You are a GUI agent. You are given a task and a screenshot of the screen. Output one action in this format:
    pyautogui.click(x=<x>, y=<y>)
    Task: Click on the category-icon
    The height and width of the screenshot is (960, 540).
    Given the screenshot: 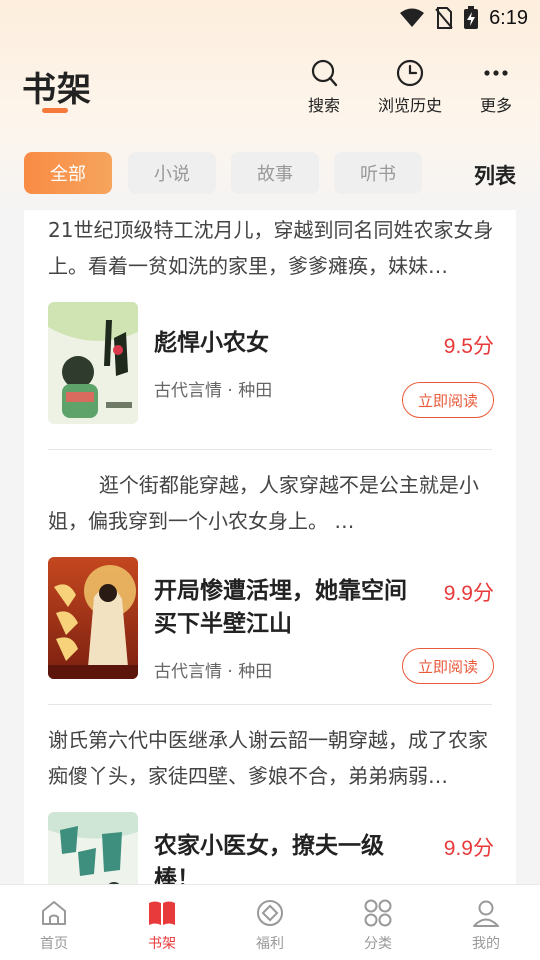 What is the action you would take?
    pyautogui.click(x=378, y=913)
    